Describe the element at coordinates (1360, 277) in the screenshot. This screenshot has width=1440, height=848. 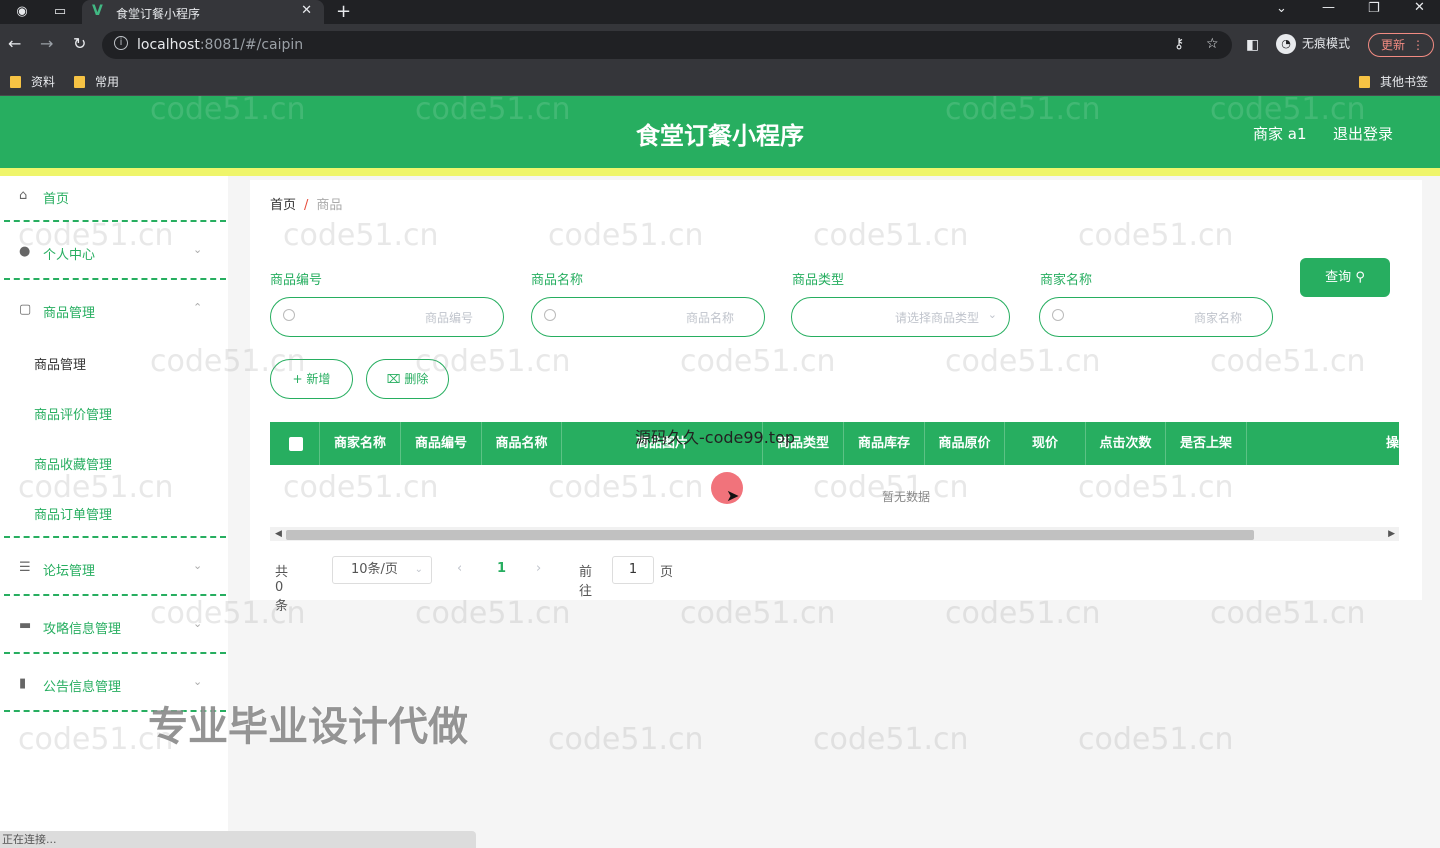
I see `search-icon: ⚲` at that location.